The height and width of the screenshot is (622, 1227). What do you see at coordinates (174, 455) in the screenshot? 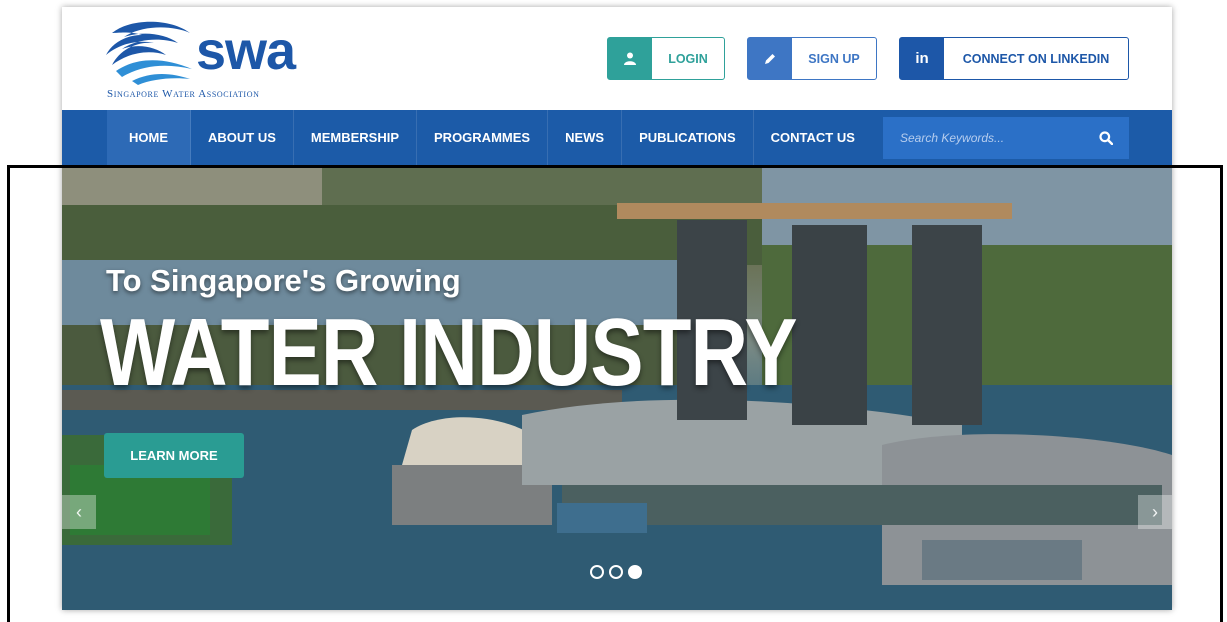
I see `learn-more-button: LEARN MORE` at bounding box center [174, 455].